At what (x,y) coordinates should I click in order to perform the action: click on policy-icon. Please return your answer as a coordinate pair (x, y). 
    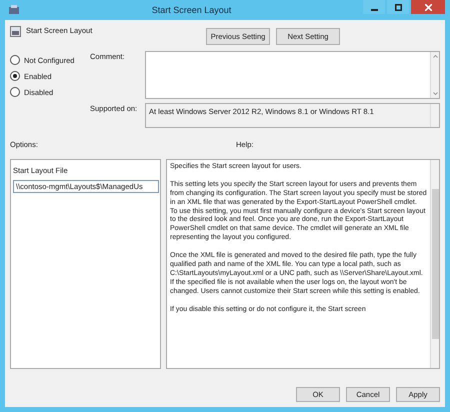
    Looking at the image, I should click on (14, 10).